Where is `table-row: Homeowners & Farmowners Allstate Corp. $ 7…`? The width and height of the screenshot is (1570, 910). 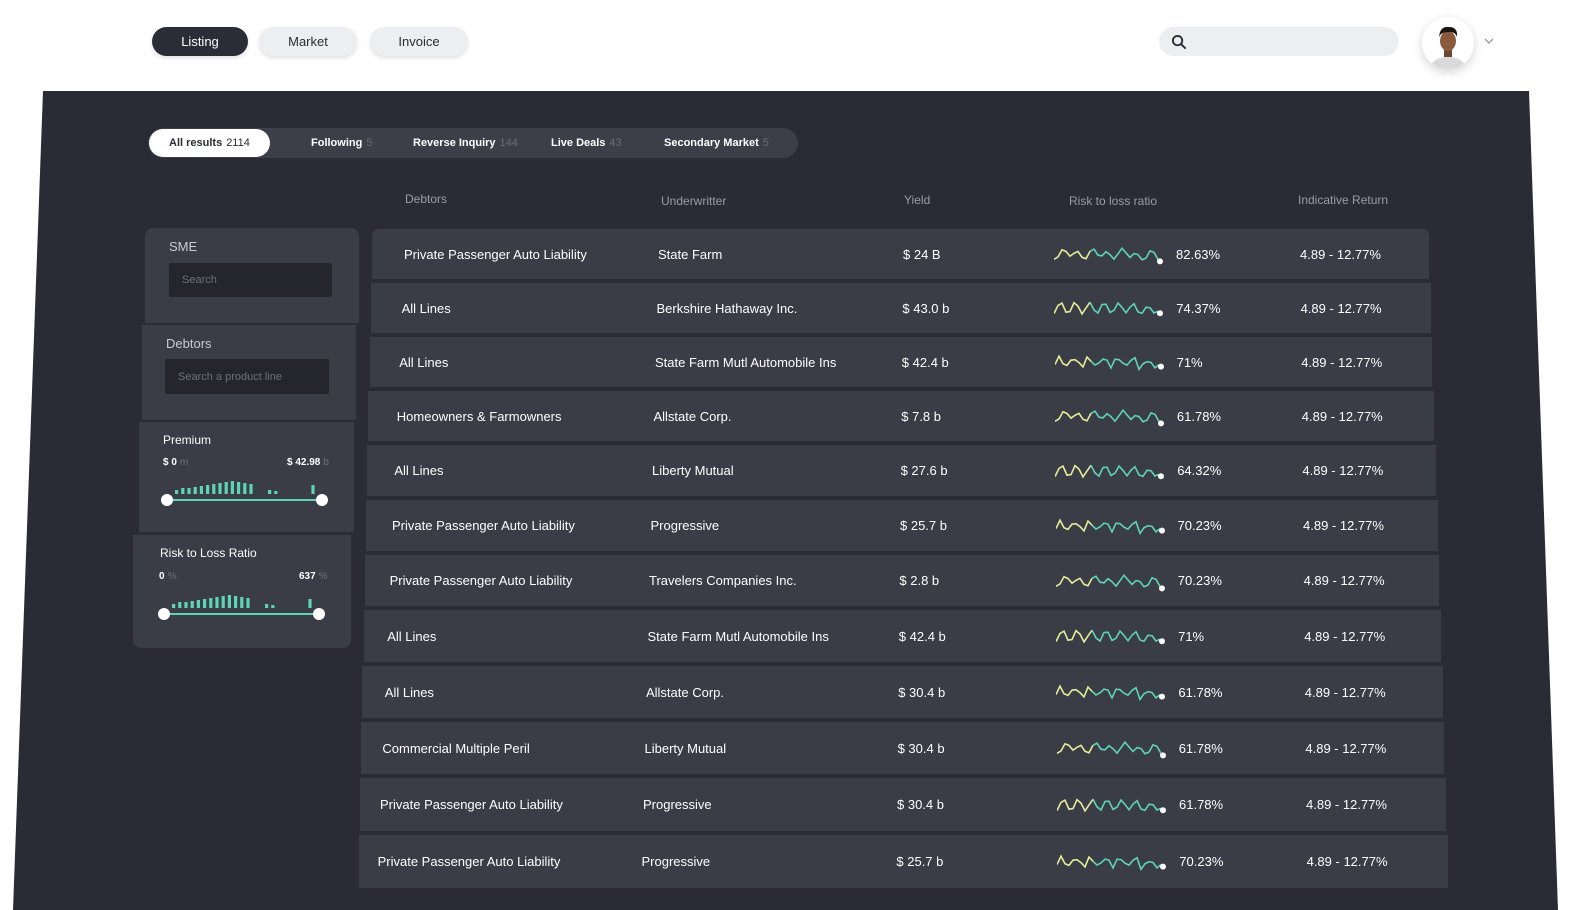
table-row: Homeowners & Farmowners Allstate Corp. $ 7… is located at coordinates (901, 417).